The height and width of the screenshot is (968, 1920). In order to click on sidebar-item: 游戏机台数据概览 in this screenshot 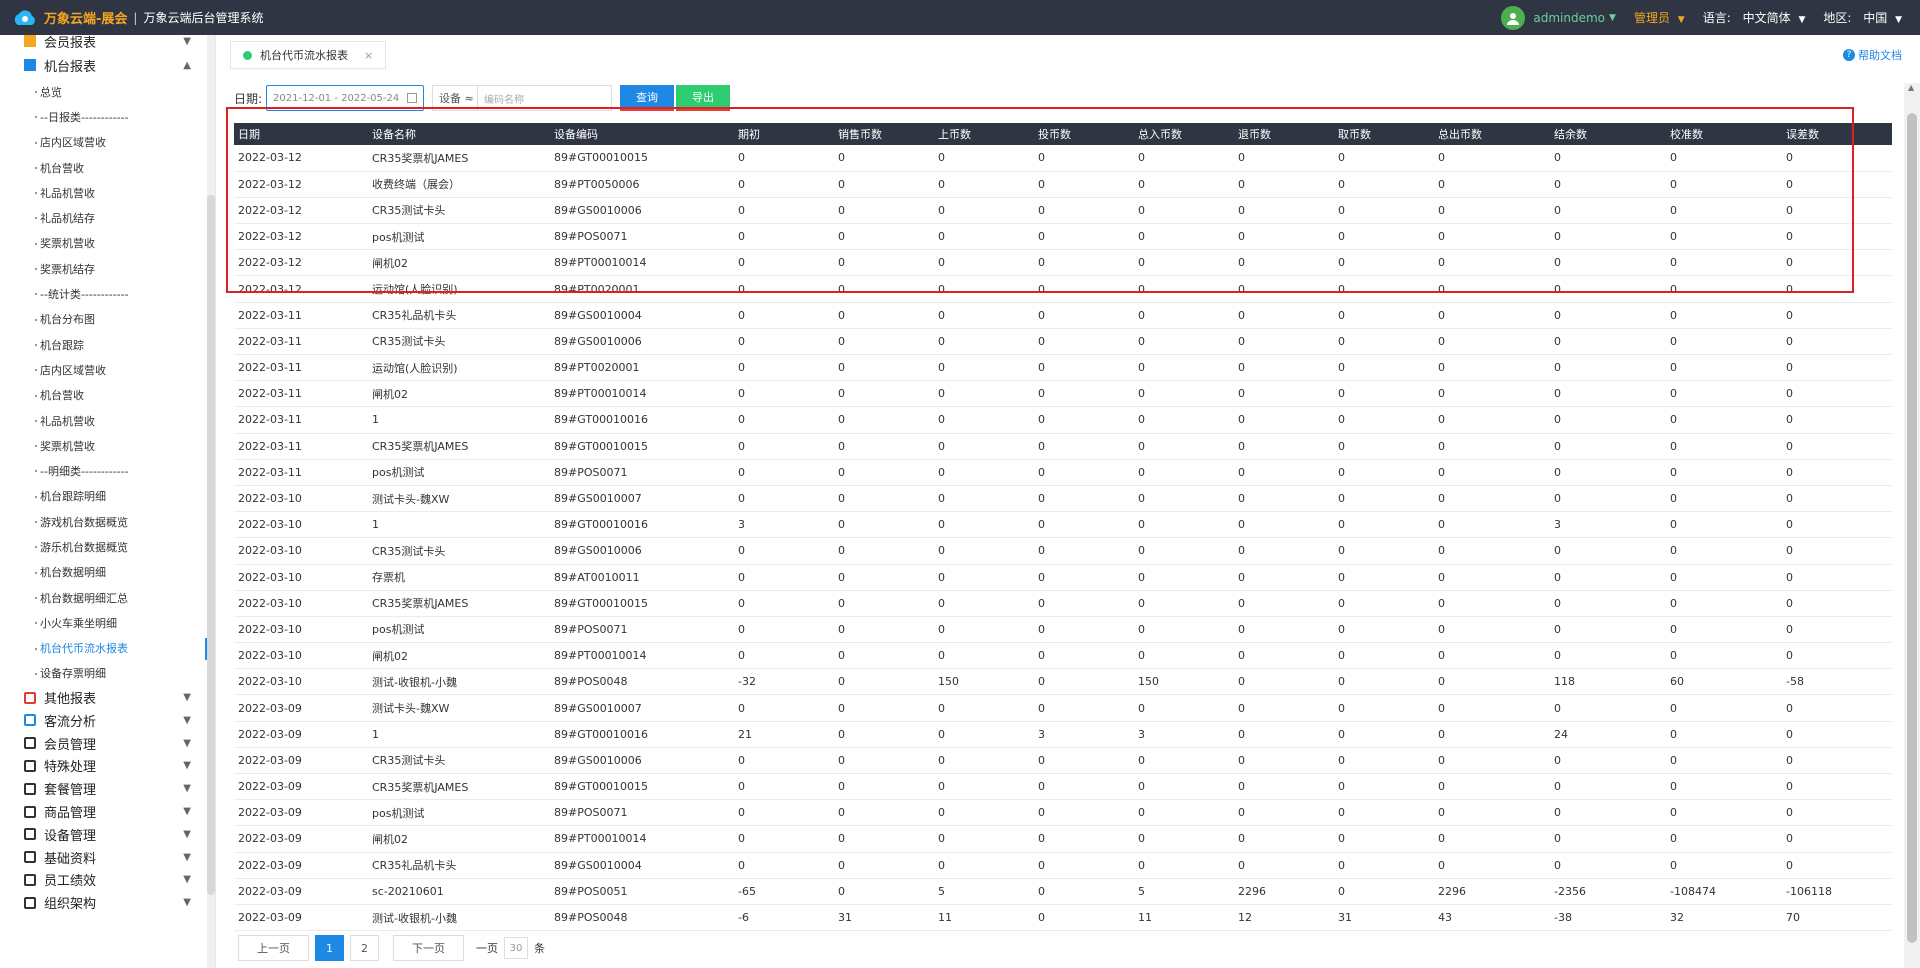, I will do `click(107, 521)`.